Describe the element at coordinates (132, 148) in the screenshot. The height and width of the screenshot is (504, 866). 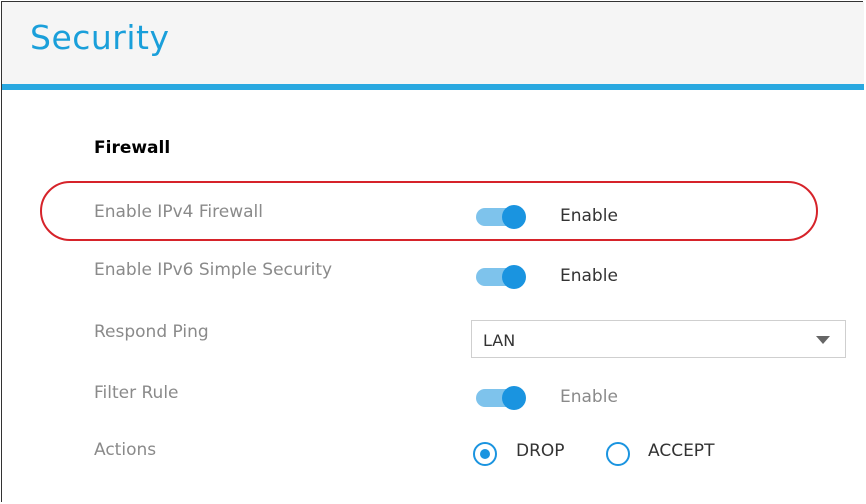
I see `section-title-firewall: Firewall` at that location.